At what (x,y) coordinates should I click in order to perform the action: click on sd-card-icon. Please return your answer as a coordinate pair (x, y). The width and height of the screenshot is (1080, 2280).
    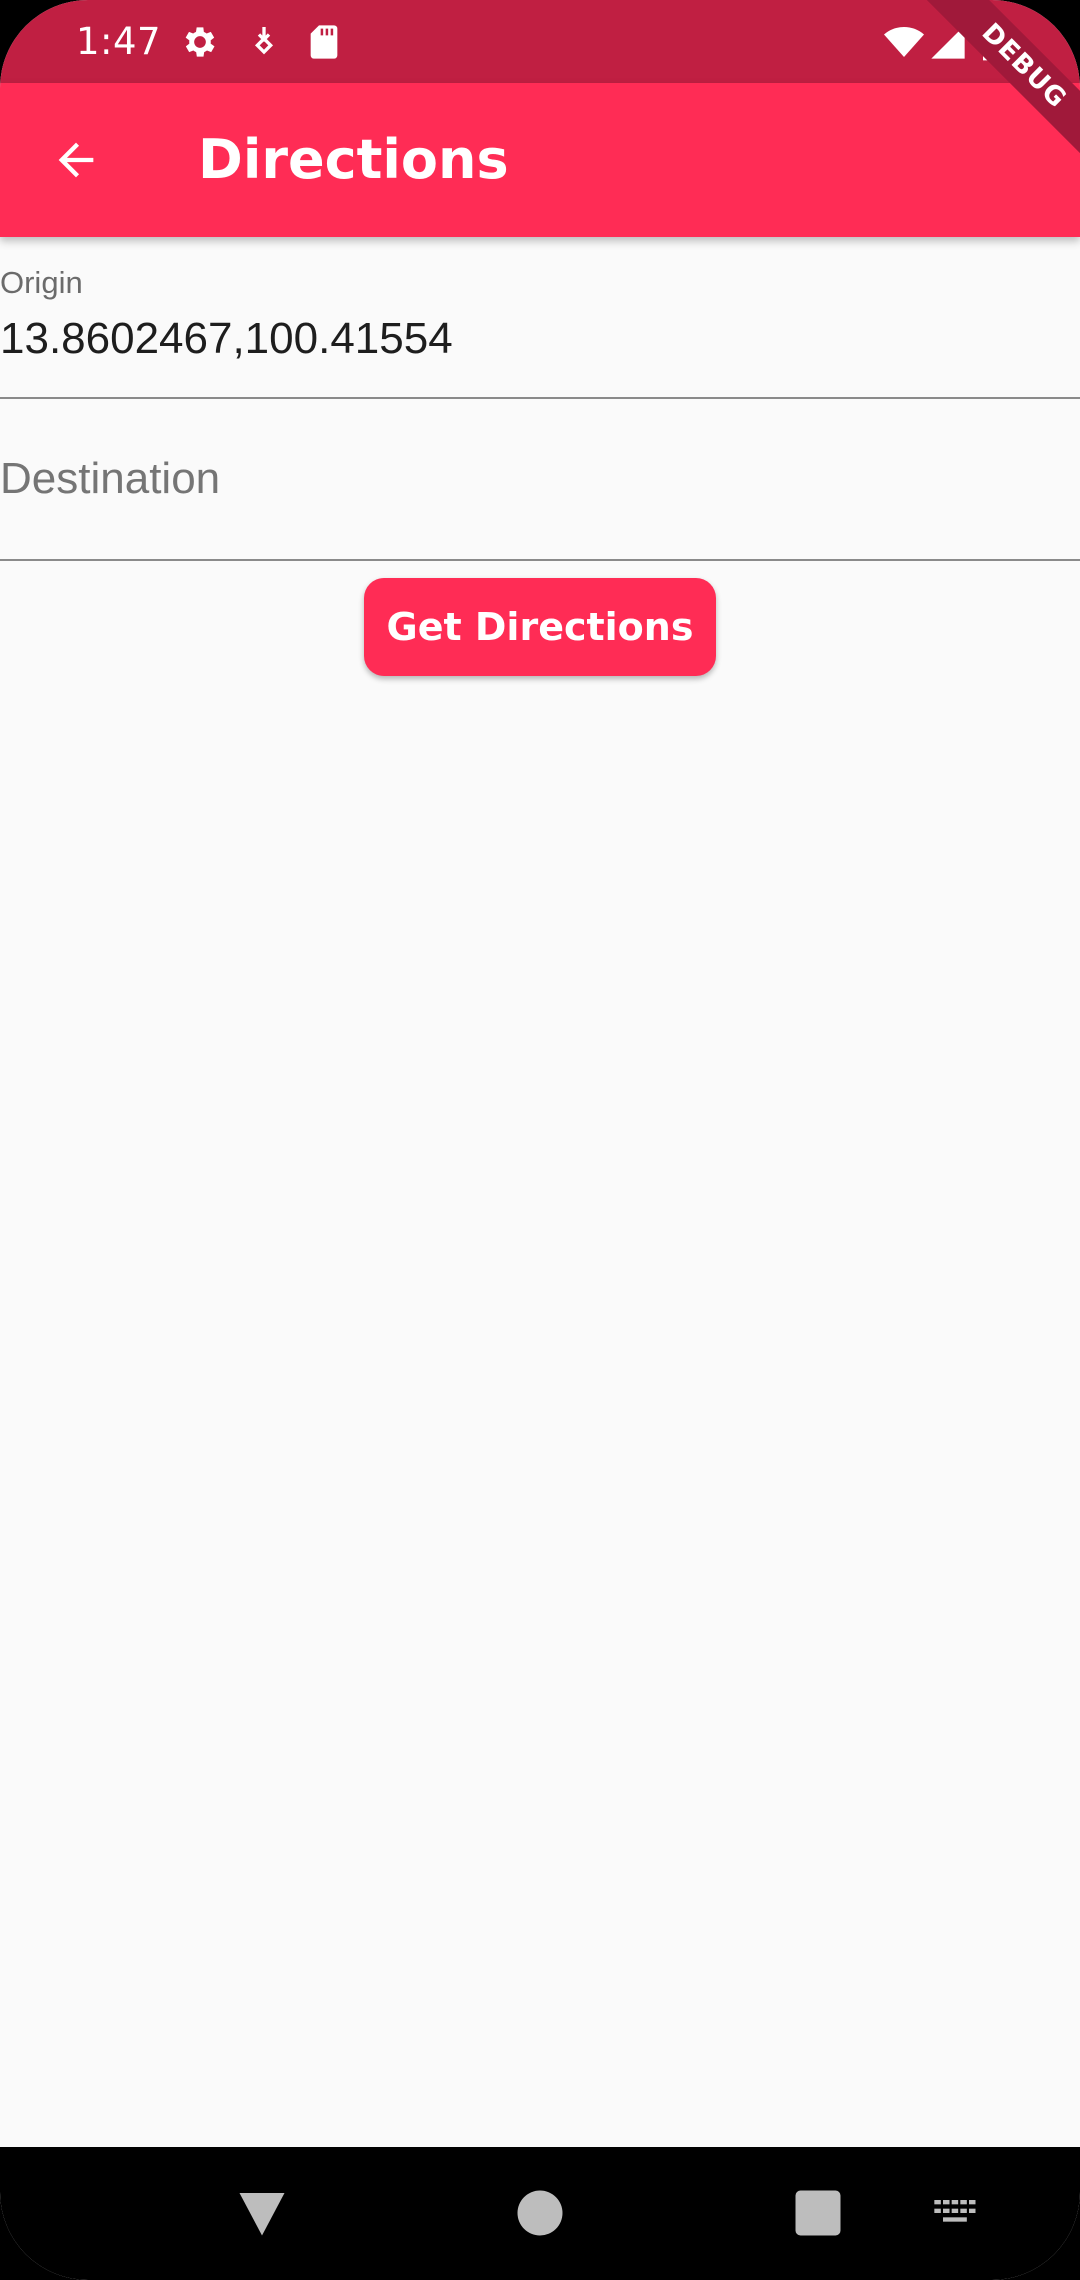
    Looking at the image, I should click on (324, 42).